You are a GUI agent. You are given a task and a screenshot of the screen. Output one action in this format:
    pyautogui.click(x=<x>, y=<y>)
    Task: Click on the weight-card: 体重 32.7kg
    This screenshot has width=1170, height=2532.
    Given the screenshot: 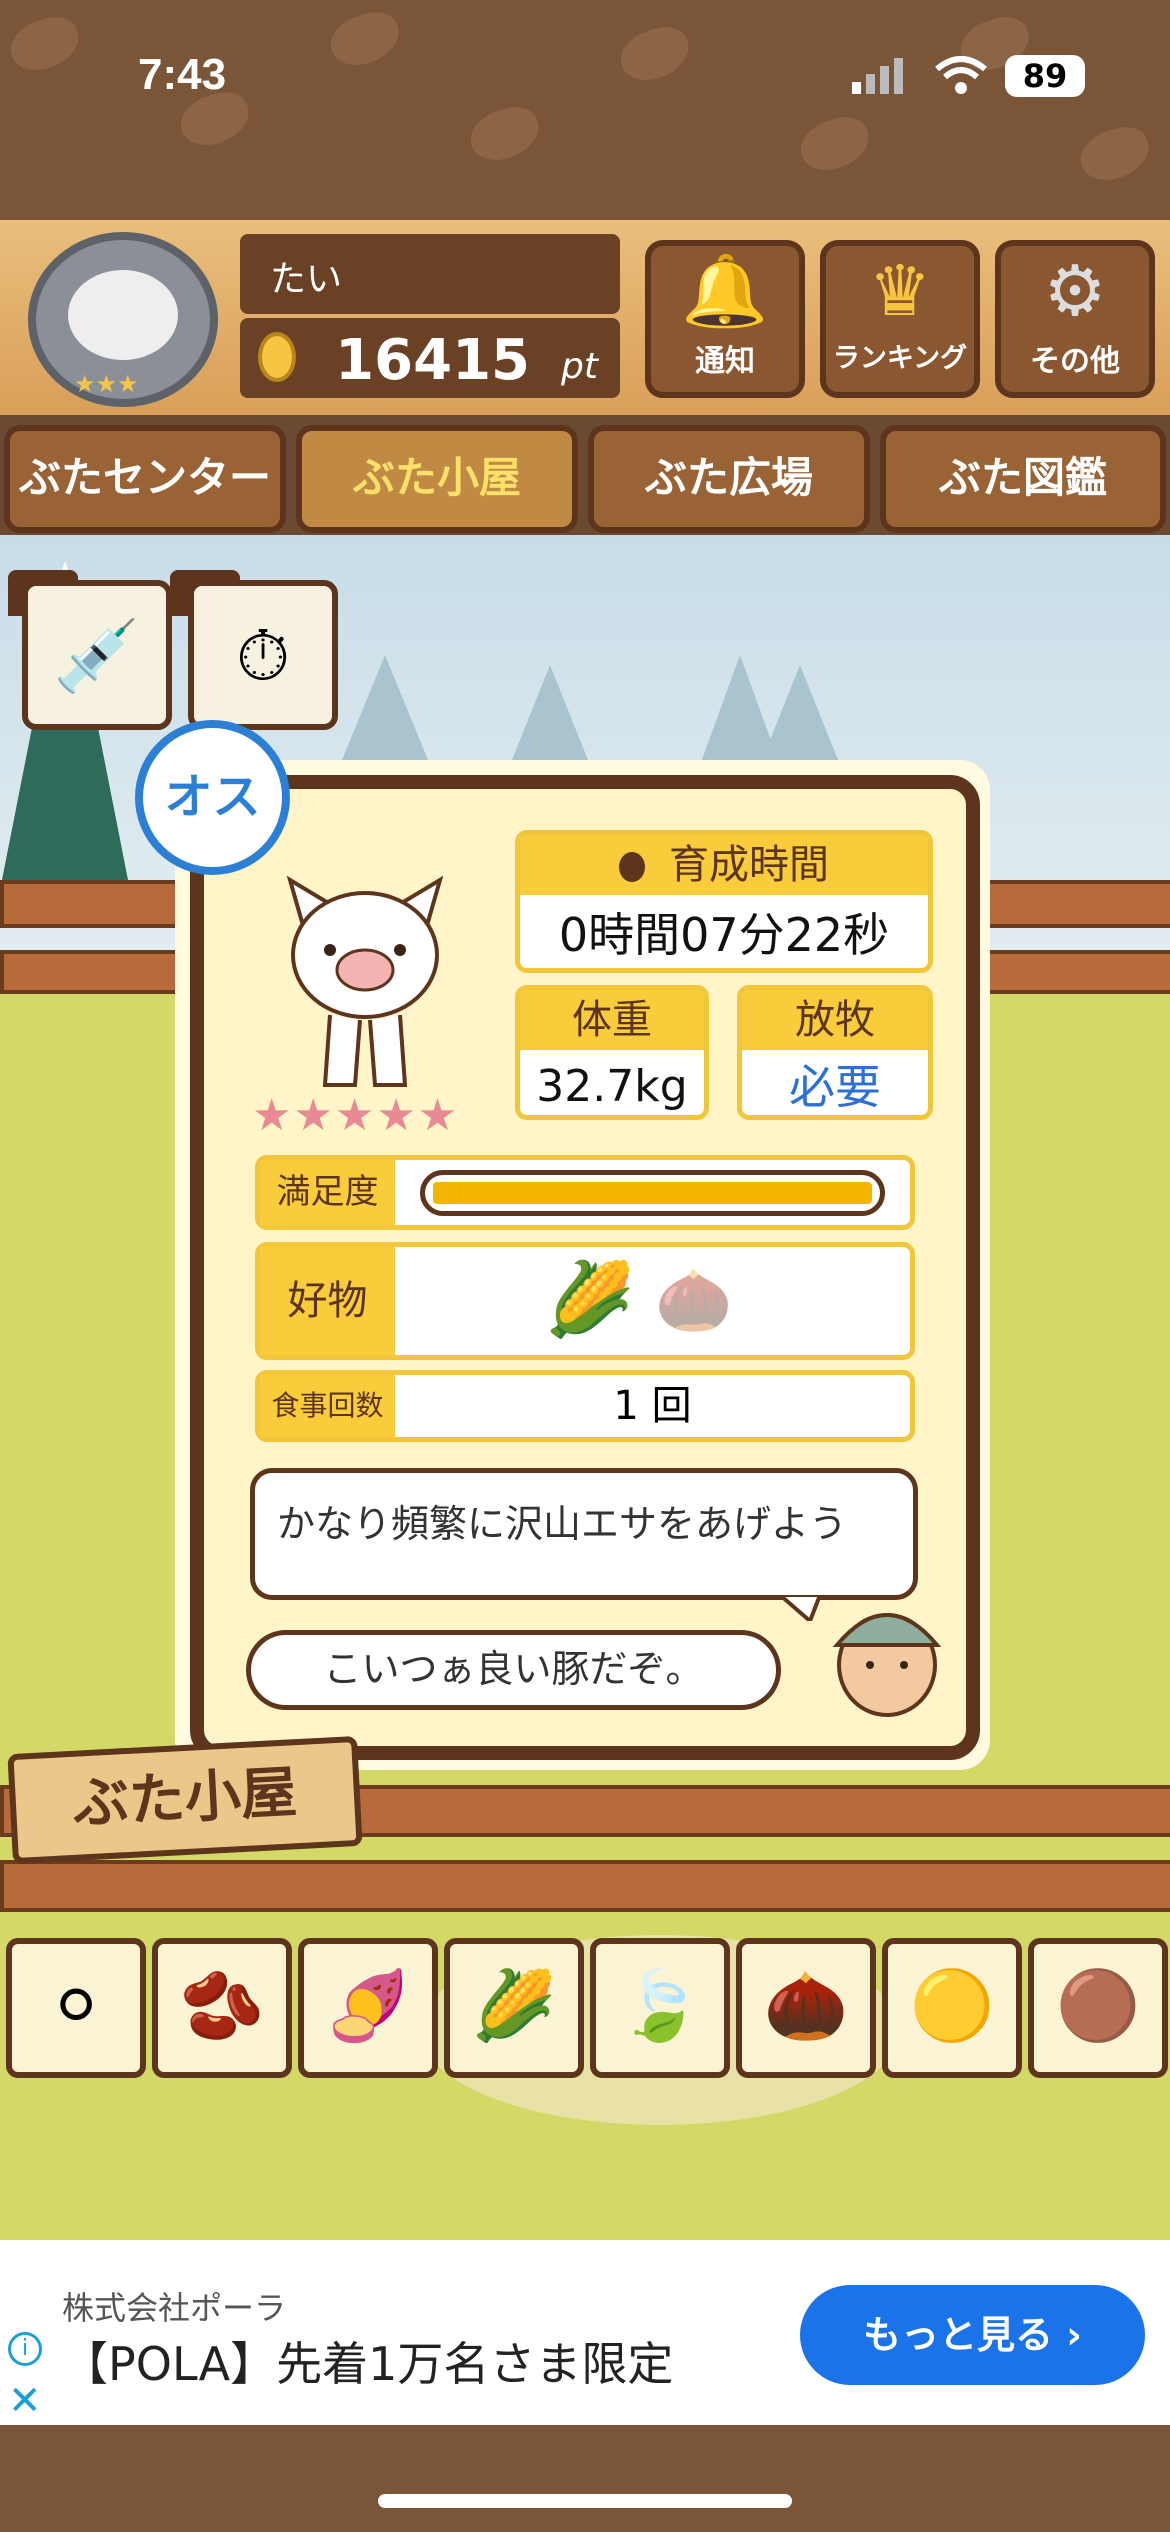 What is the action you would take?
    pyautogui.click(x=612, y=1052)
    